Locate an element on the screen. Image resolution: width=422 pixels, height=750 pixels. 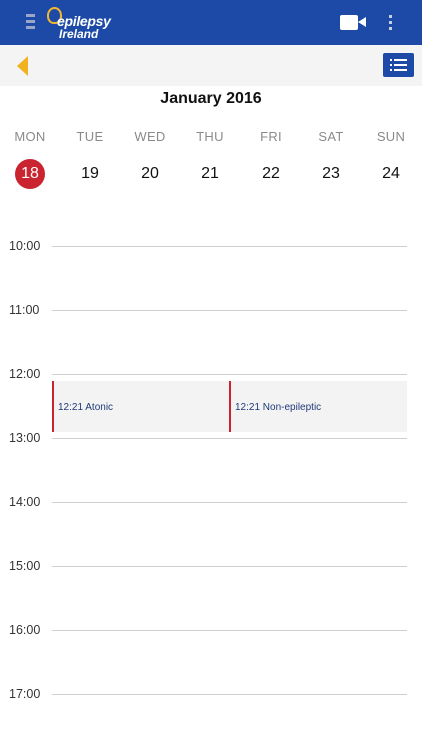
app-logo: epilepsy Ireland is located at coordinates (79, 23).